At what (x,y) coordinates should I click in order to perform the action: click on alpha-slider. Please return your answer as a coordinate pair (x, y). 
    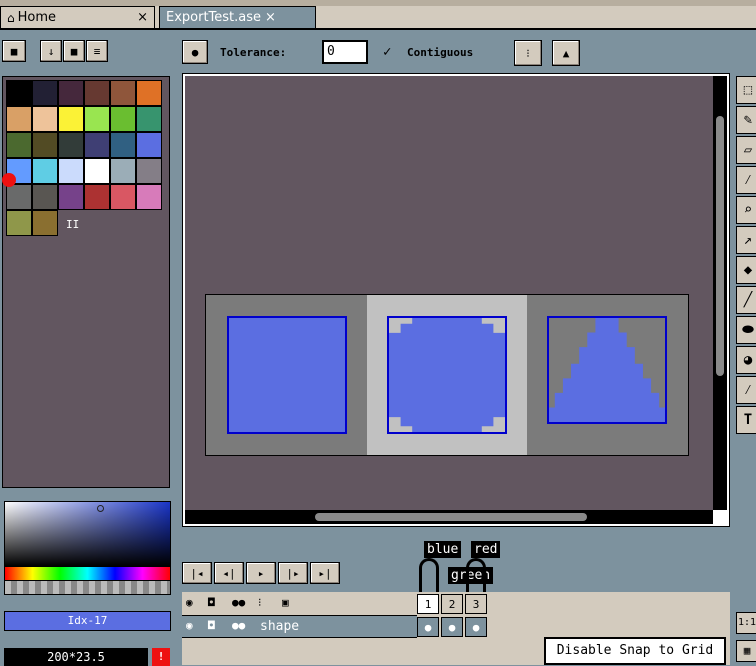
    Looking at the image, I should click on (87, 587).